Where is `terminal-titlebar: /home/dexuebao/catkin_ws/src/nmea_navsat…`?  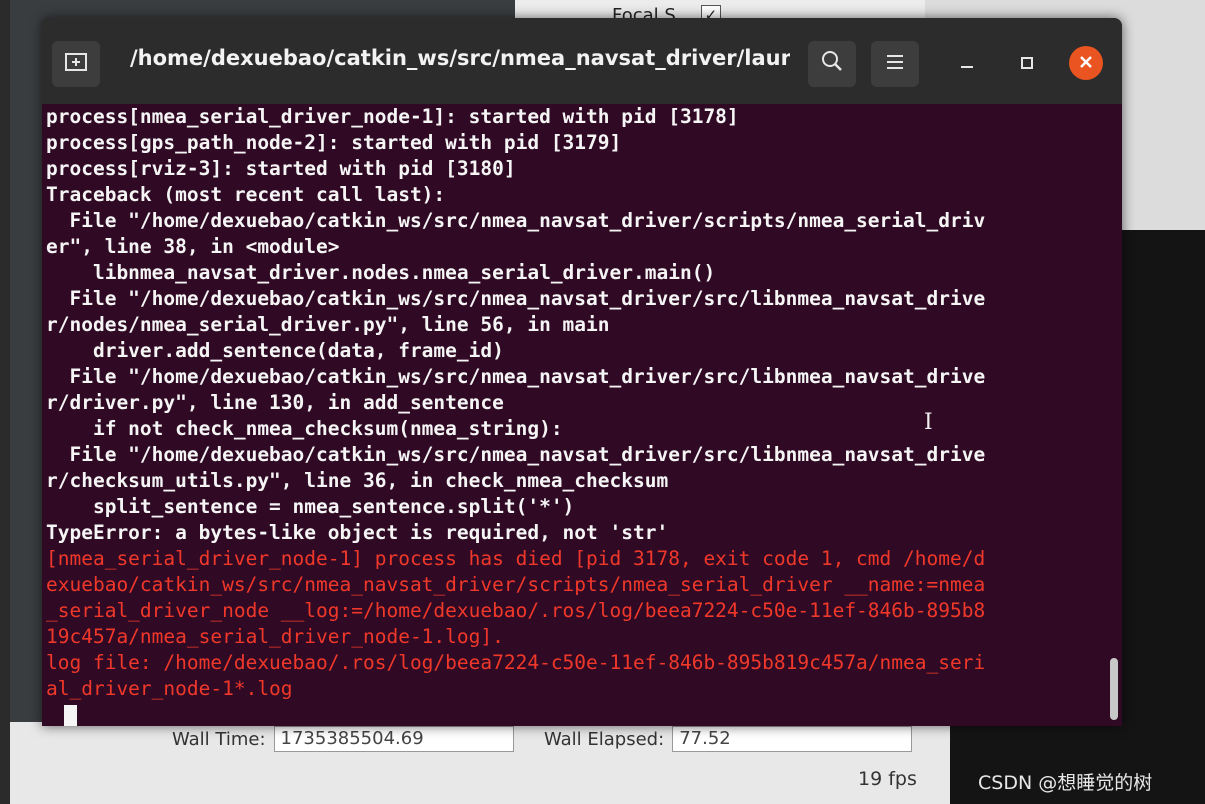 terminal-titlebar: /home/dexuebao/catkin_ws/src/nmea_navsat… is located at coordinates (582, 61).